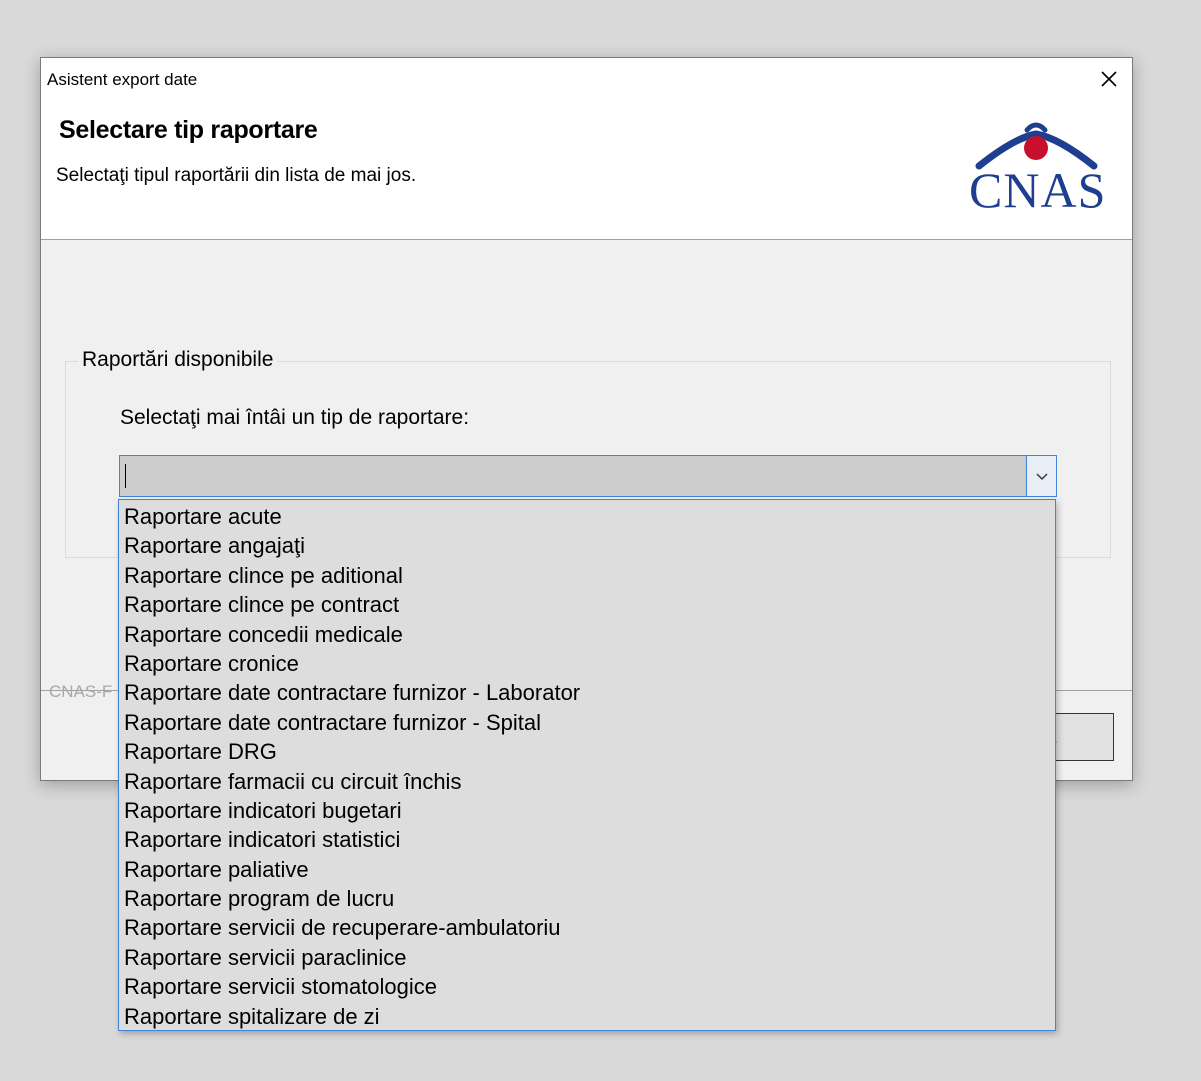  What do you see at coordinates (295, 417) in the screenshot?
I see `report-type-prompt: Selectaţi mai întâi un tip de raportare:` at bounding box center [295, 417].